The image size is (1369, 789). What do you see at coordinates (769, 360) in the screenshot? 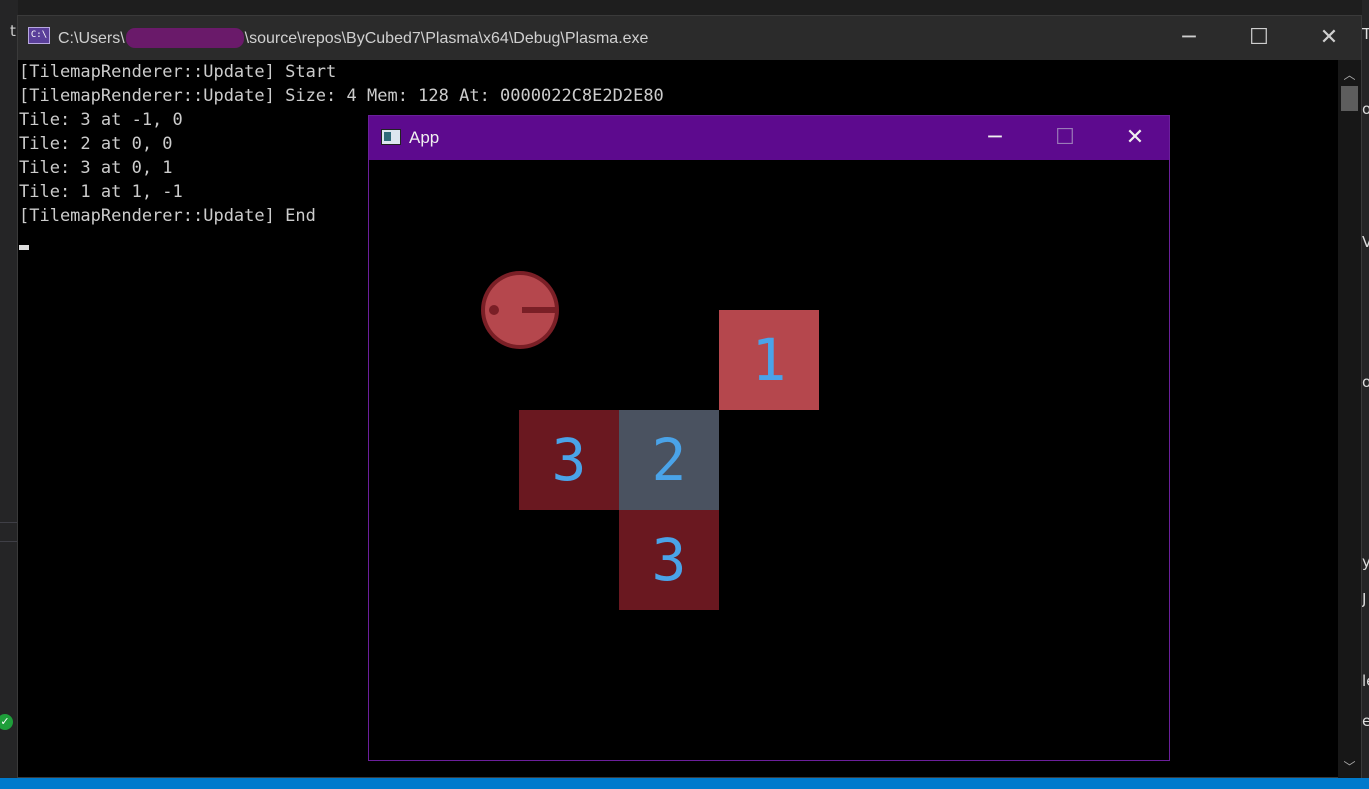
I see `tile: 1` at bounding box center [769, 360].